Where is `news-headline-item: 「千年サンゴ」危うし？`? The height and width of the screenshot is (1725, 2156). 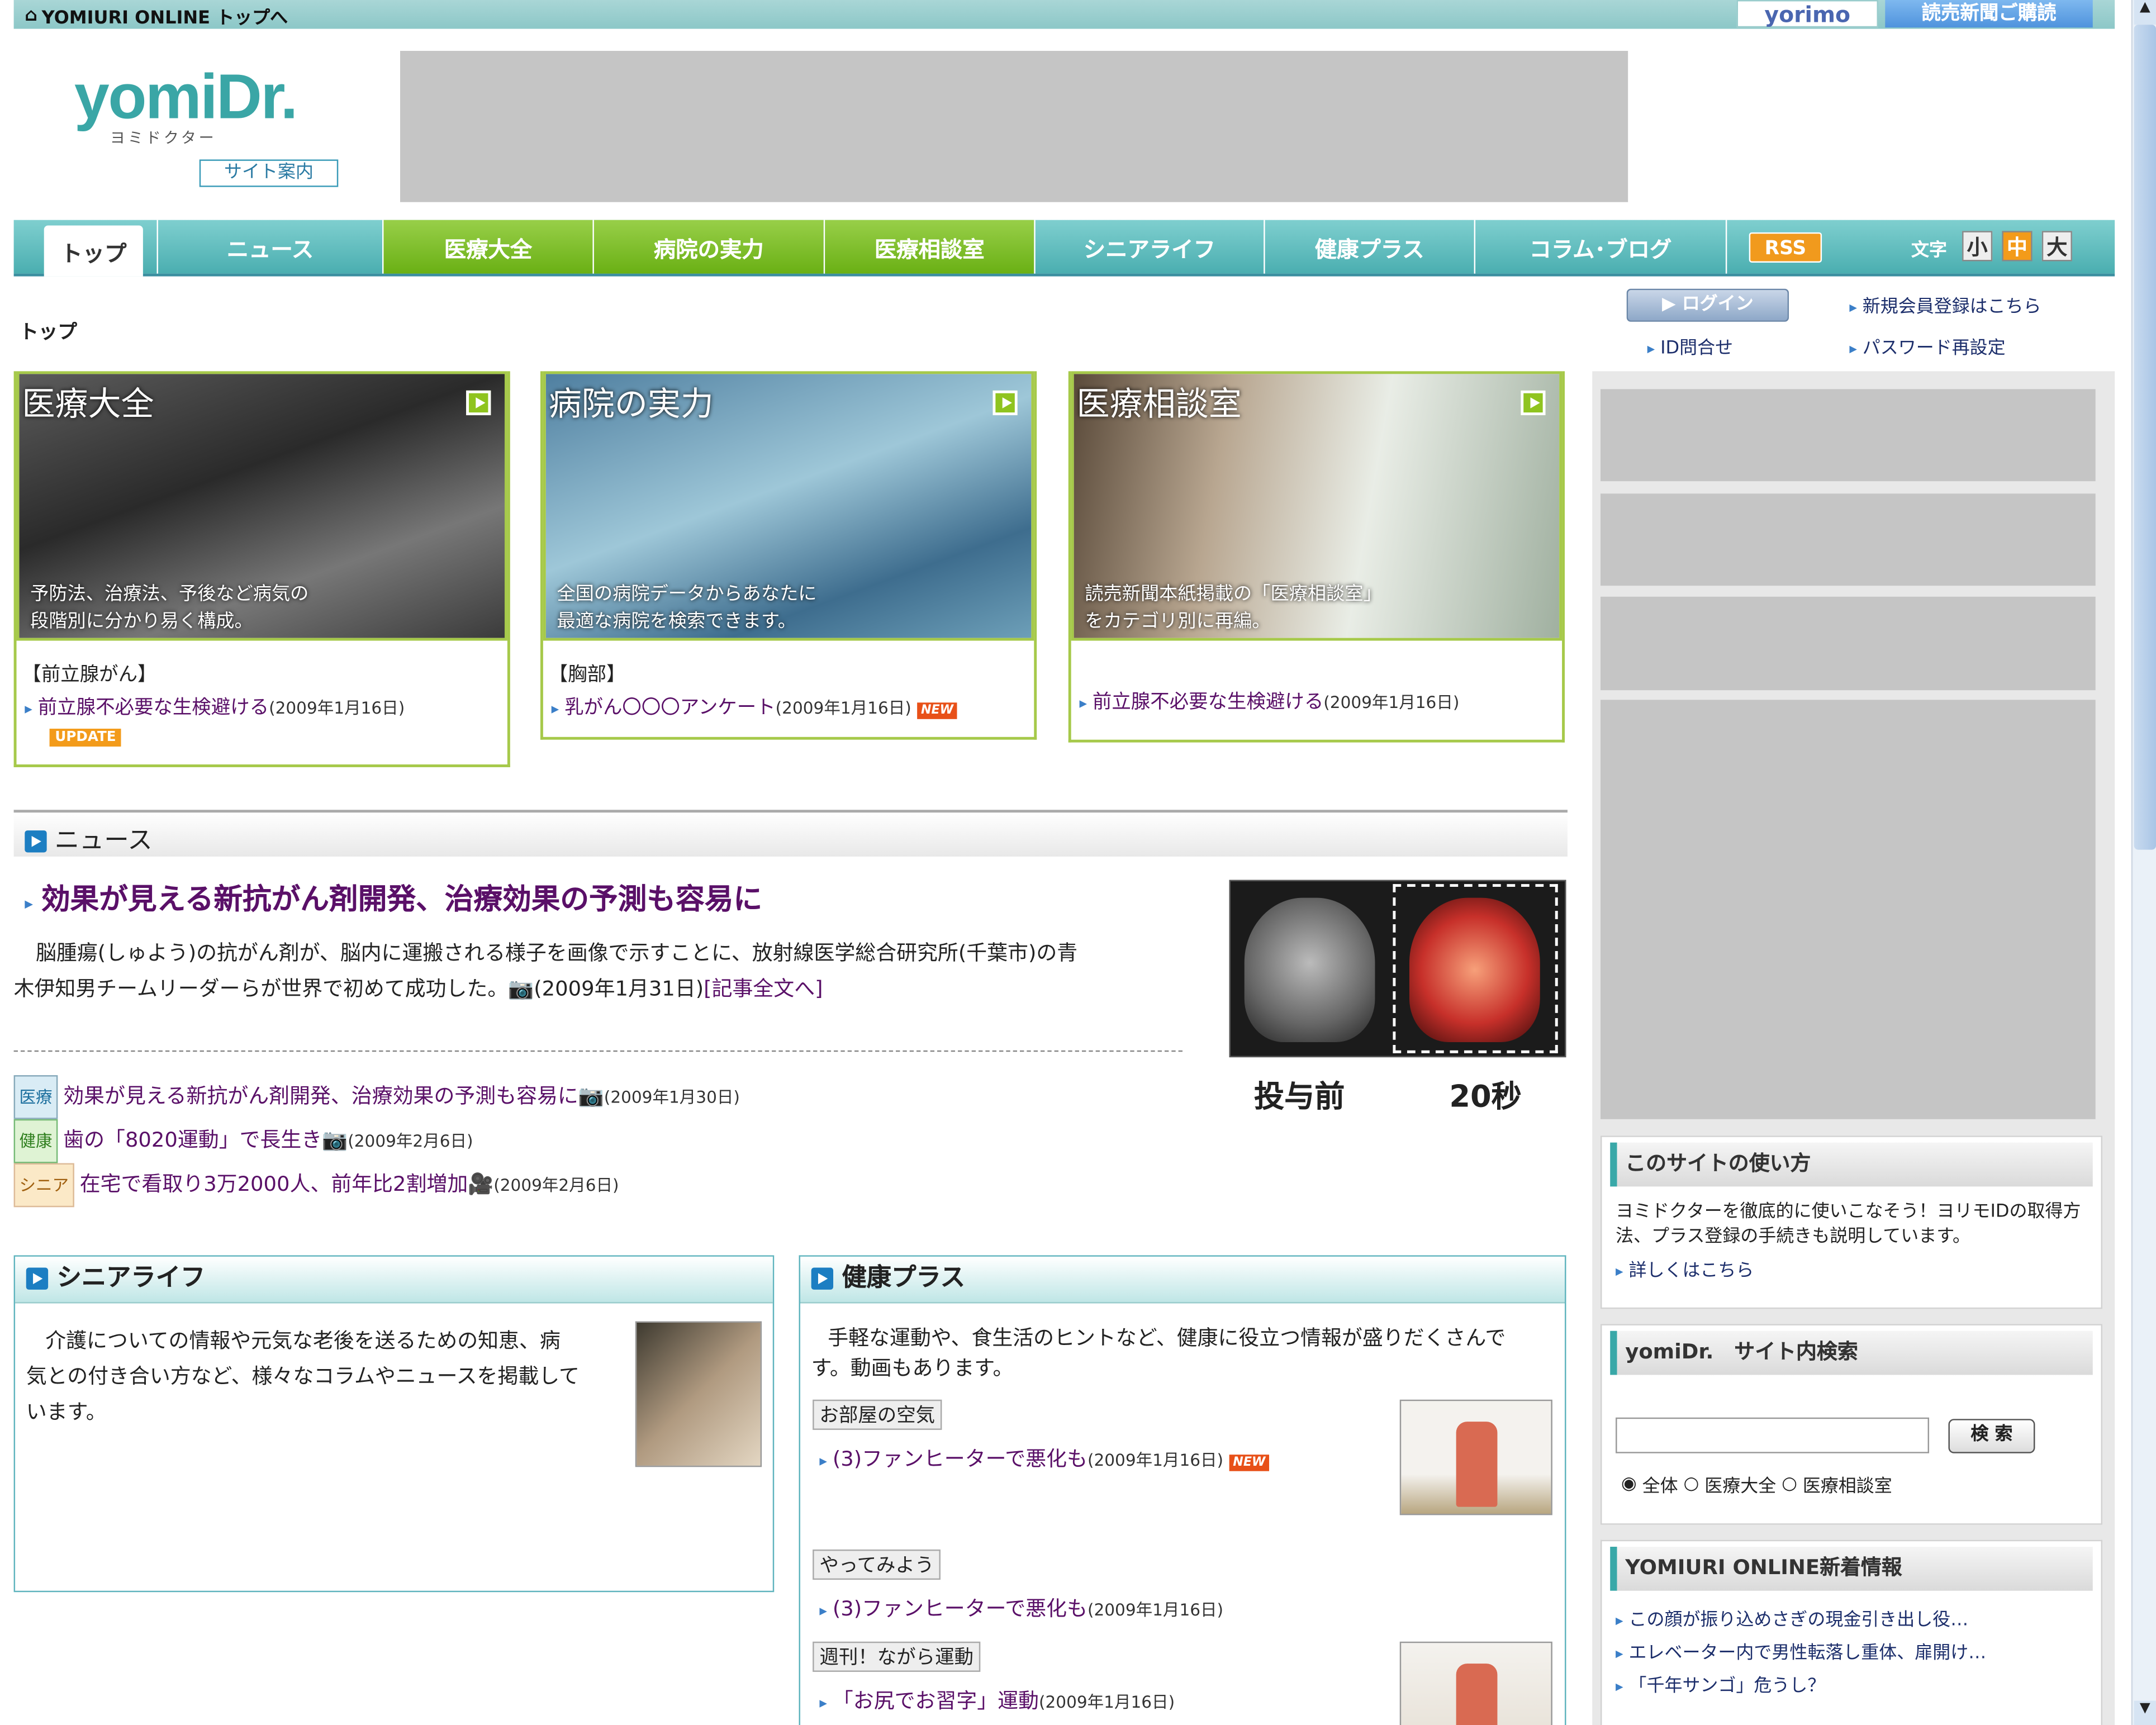 news-headline-item: 「千年サンゴ」危うし？ is located at coordinates (1858, 1686).